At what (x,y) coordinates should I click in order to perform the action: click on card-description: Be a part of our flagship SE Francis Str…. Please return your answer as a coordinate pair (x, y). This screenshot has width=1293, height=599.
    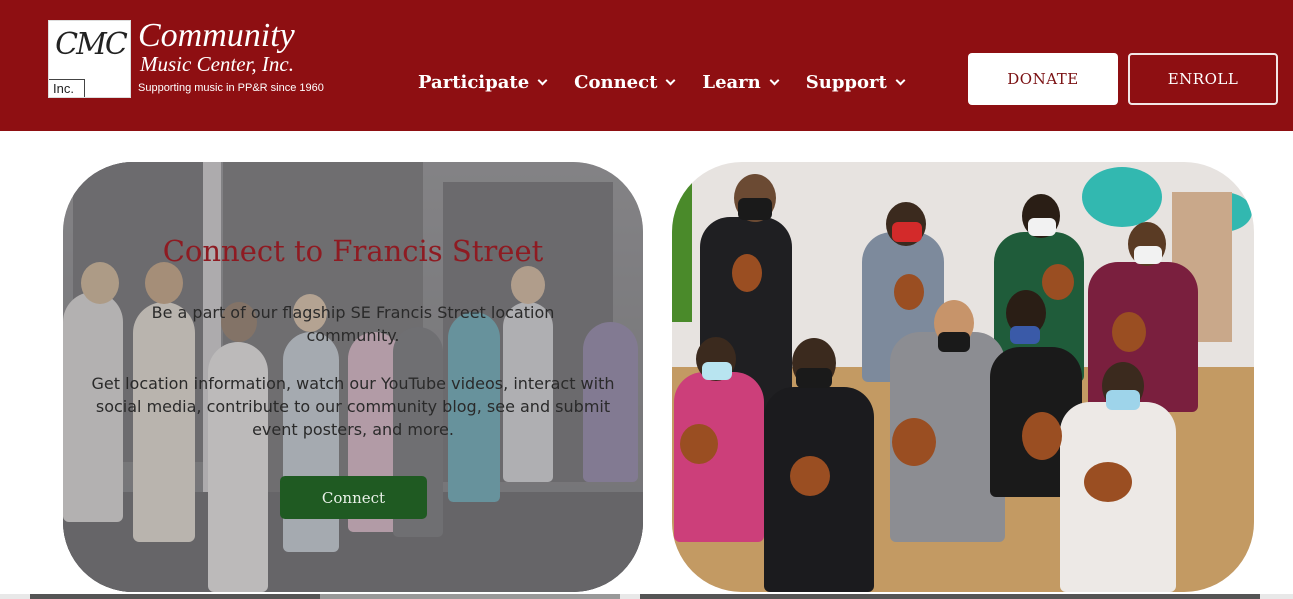
    Looking at the image, I should click on (353, 324).